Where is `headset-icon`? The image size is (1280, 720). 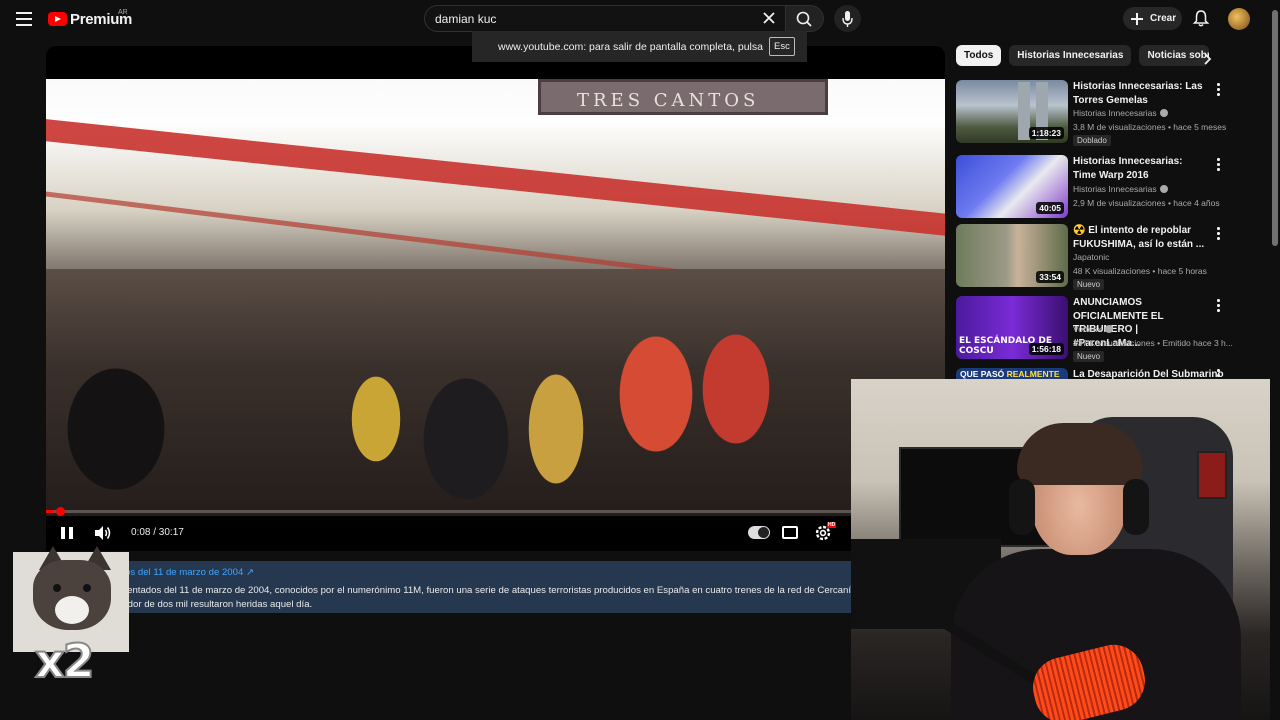 headset-icon is located at coordinates (1022, 507).